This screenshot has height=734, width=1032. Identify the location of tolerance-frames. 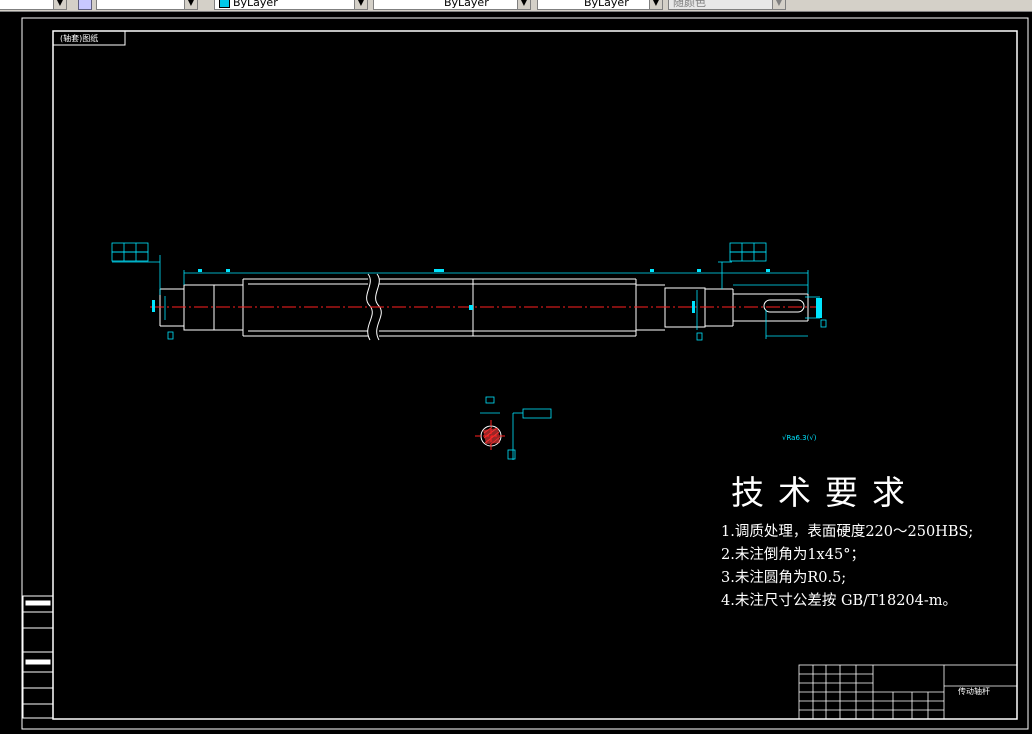
(469, 291).